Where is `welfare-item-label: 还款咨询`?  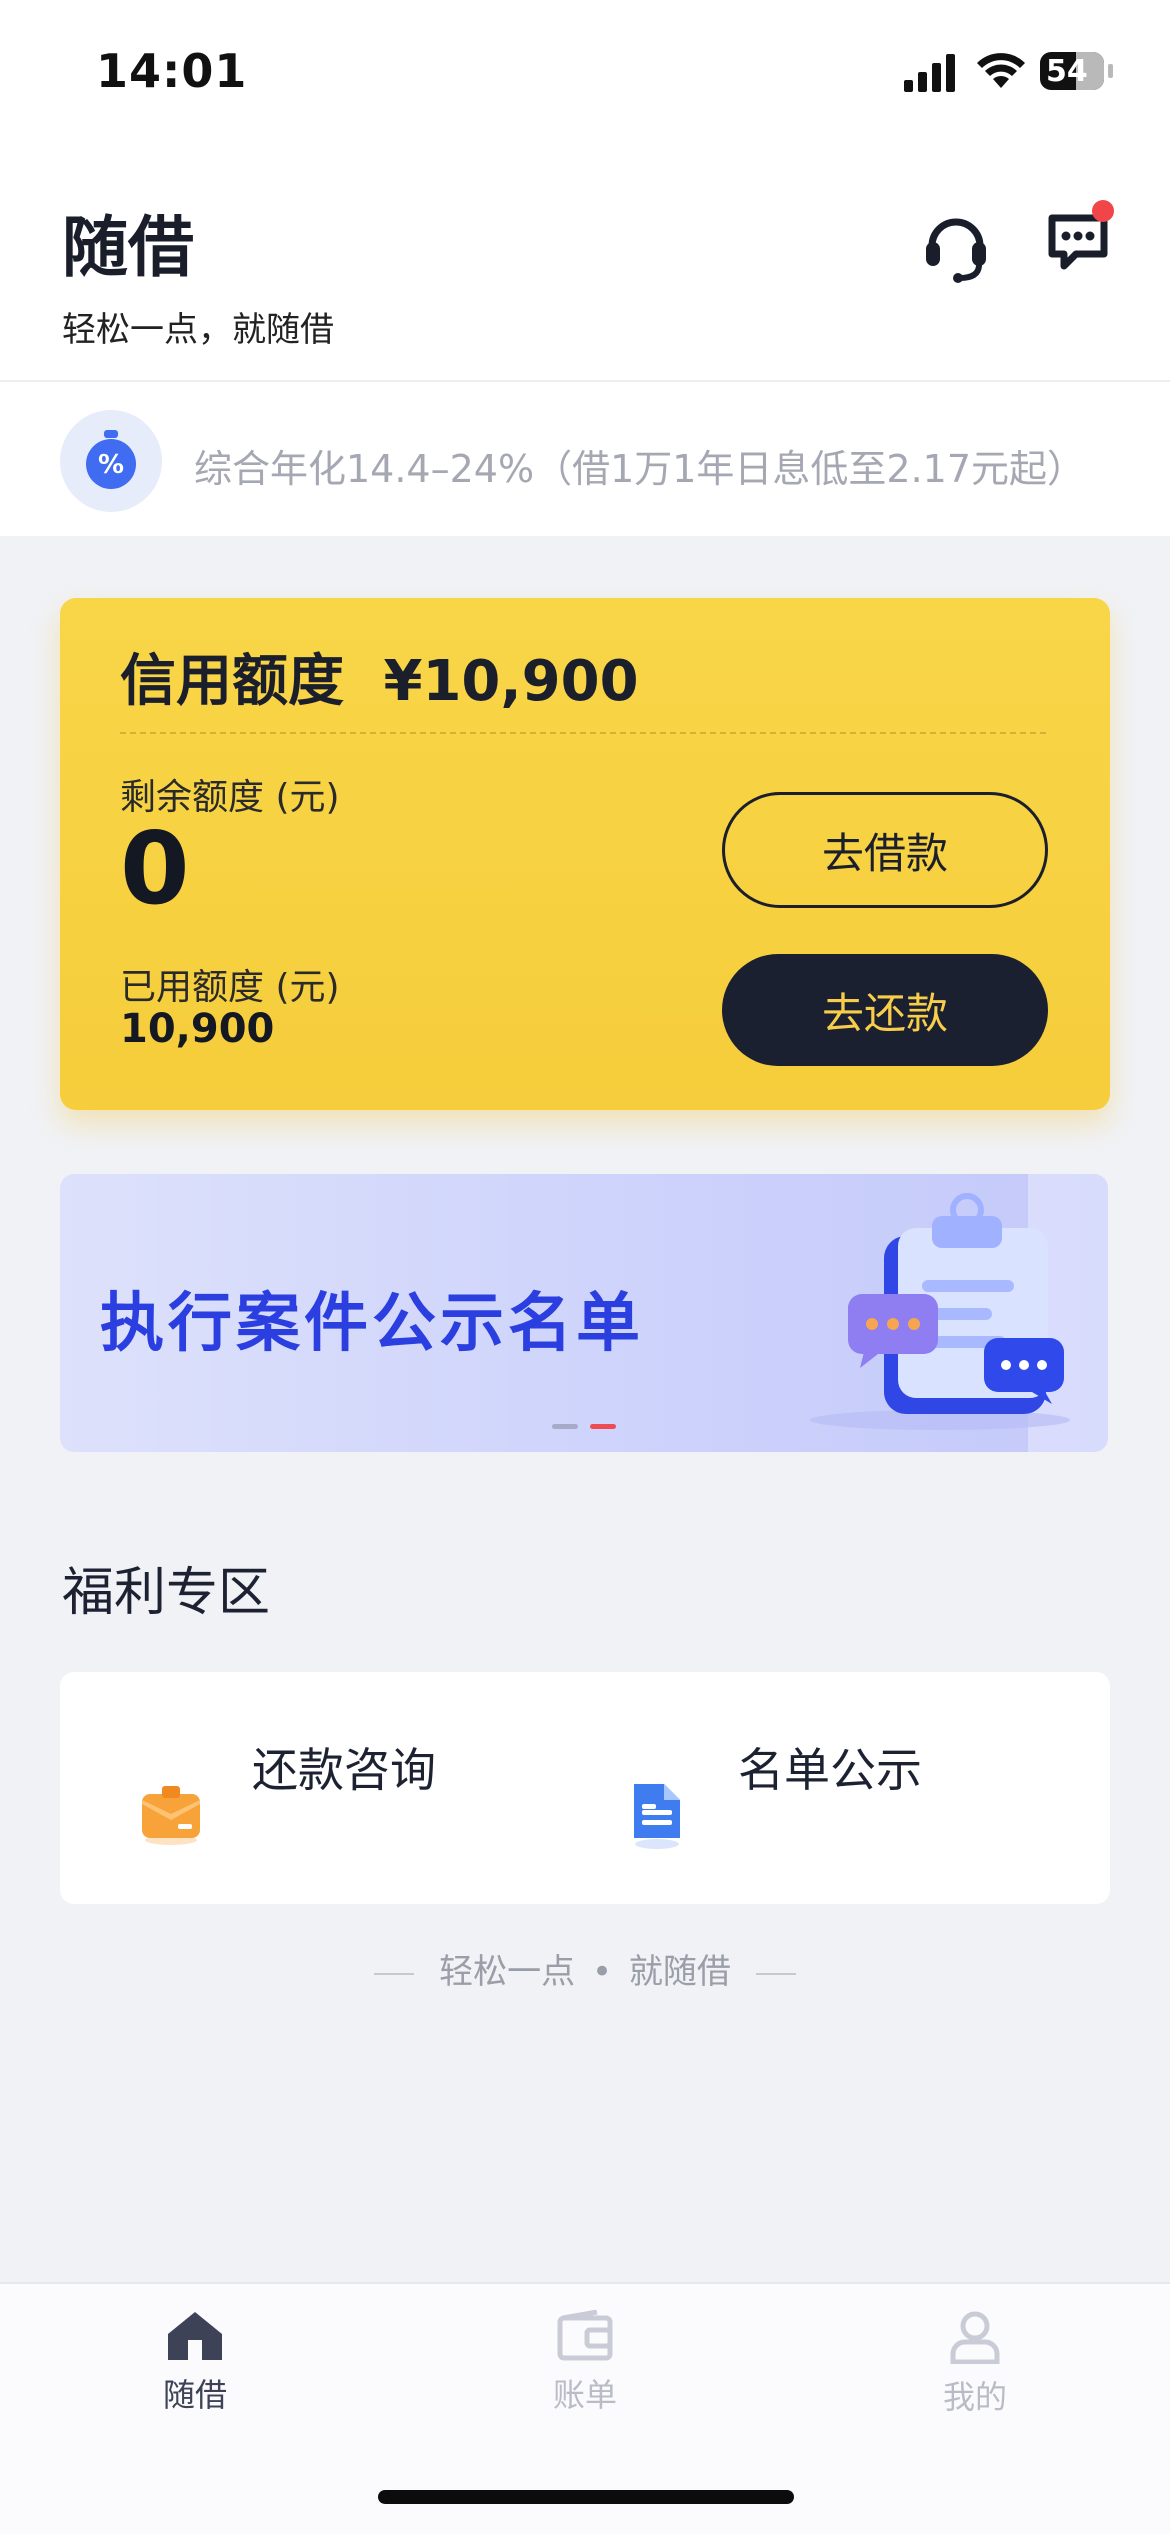
welfare-item-label: 还款咨询 is located at coordinates (344, 1770).